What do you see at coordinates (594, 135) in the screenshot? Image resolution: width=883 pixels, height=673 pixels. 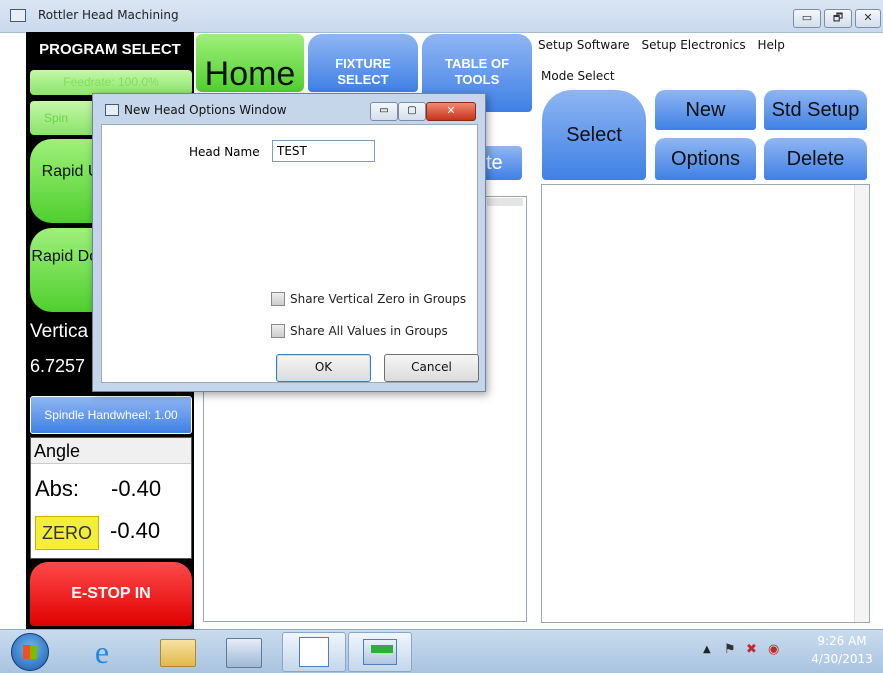 I see `mode-select-button: Select` at bounding box center [594, 135].